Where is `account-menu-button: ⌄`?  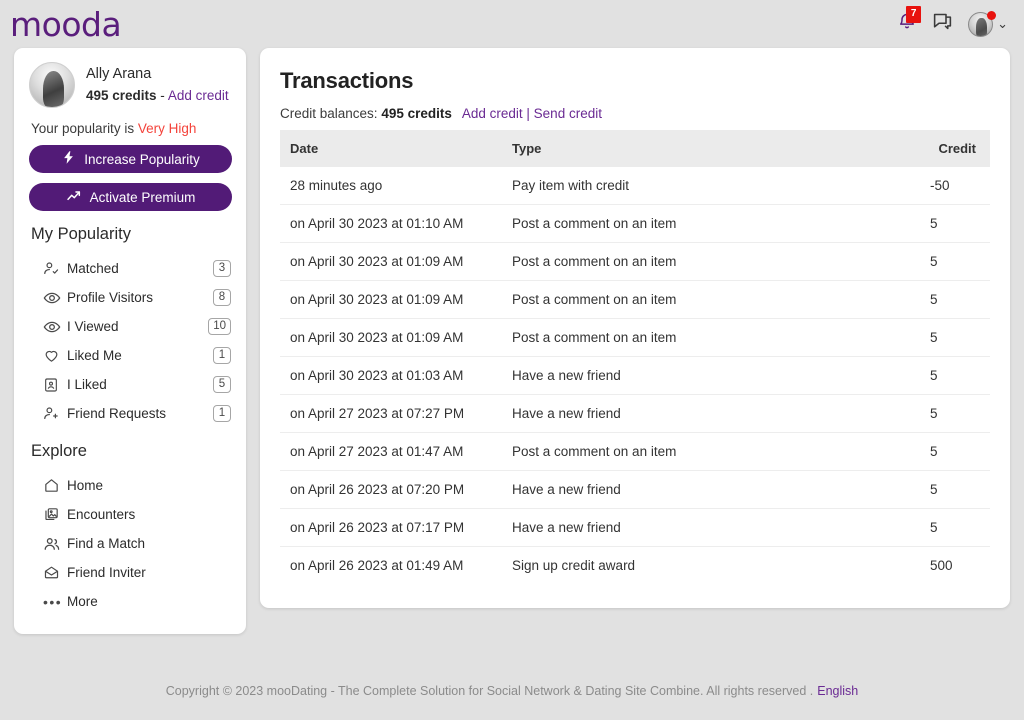 account-menu-button: ⌄ is located at coordinates (988, 23).